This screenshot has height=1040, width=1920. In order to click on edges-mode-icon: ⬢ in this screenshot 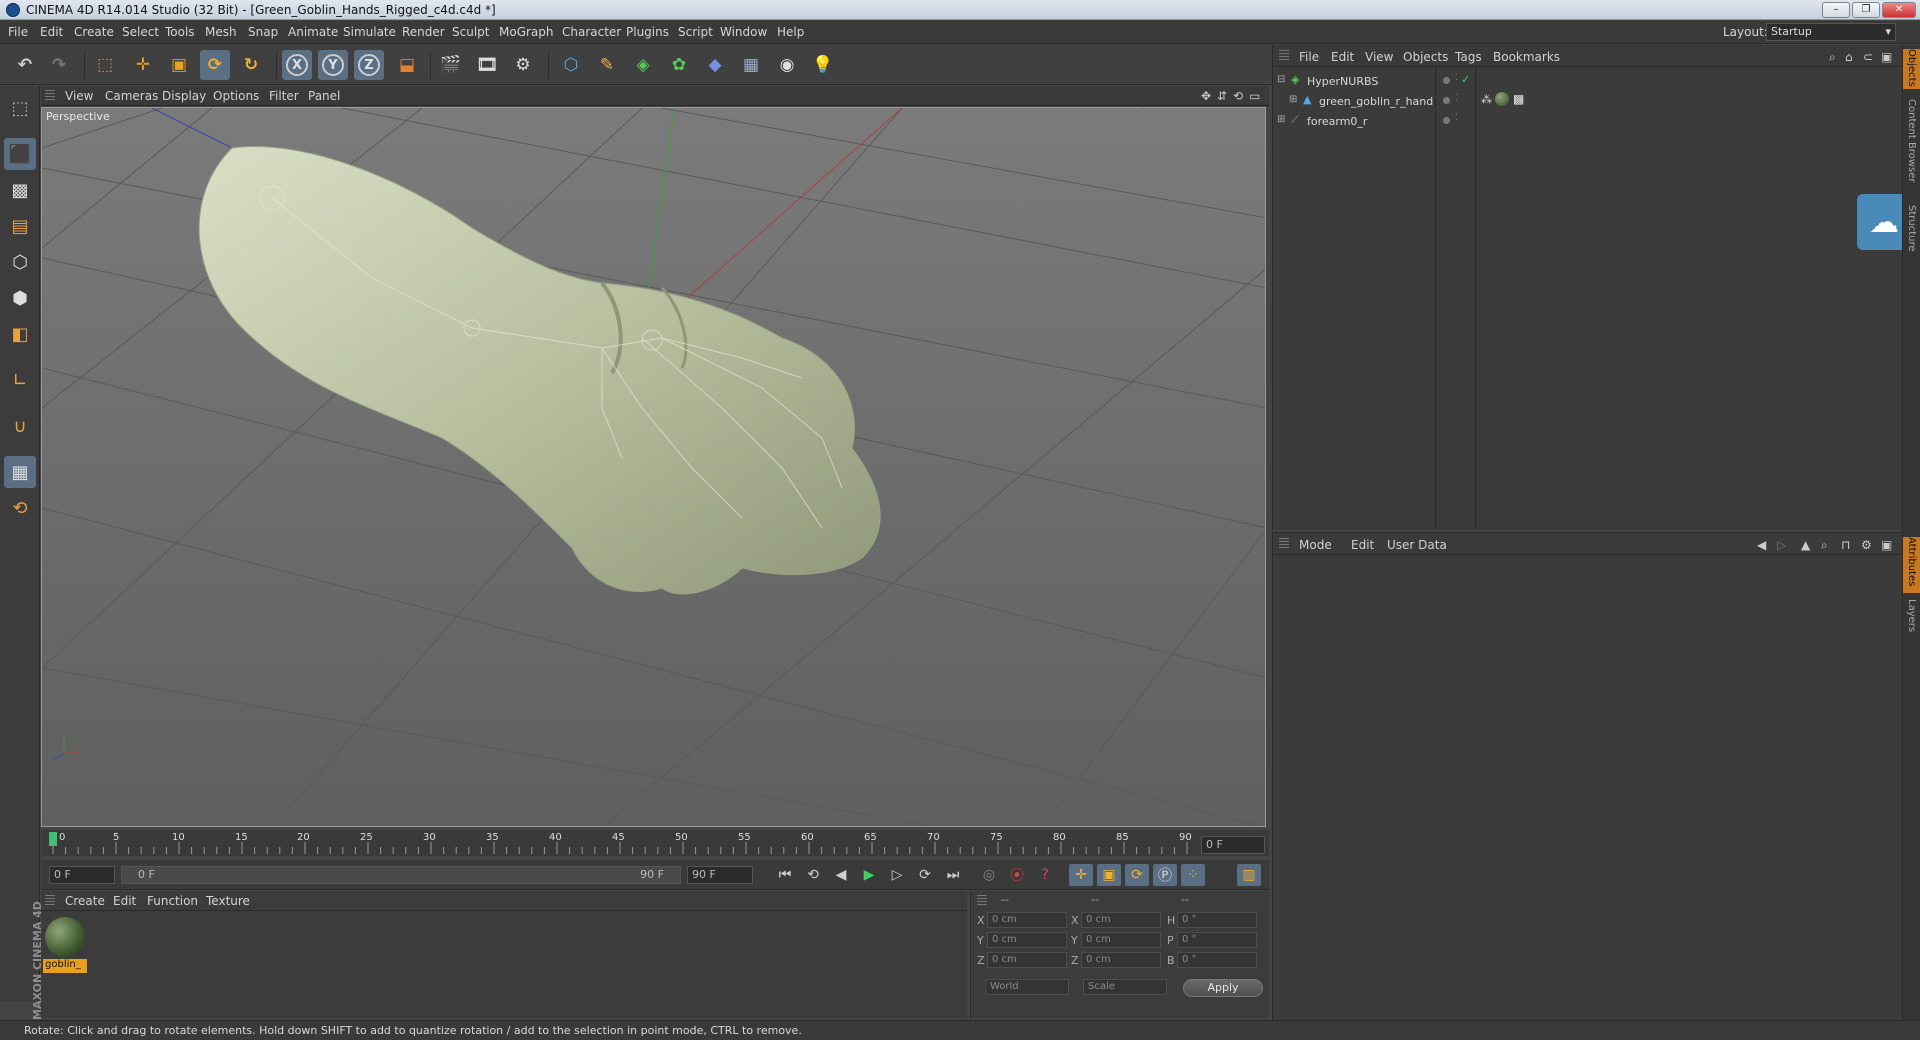, I will do `click(20, 298)`.